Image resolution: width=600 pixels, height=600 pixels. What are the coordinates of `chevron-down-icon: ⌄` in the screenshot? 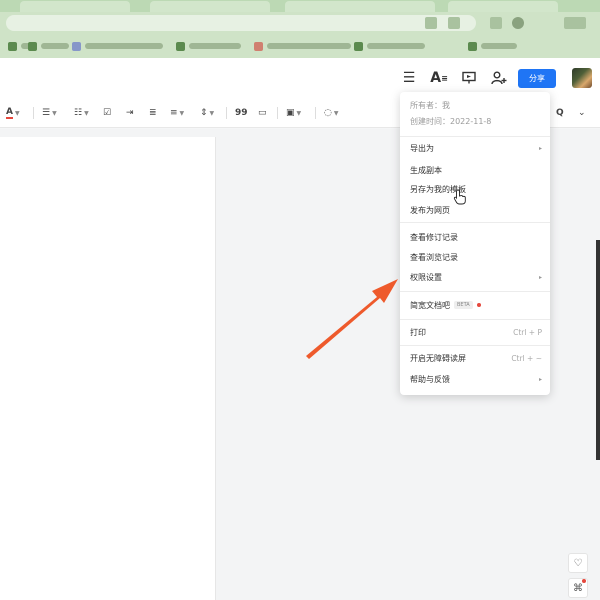 It's located at (582, 113).